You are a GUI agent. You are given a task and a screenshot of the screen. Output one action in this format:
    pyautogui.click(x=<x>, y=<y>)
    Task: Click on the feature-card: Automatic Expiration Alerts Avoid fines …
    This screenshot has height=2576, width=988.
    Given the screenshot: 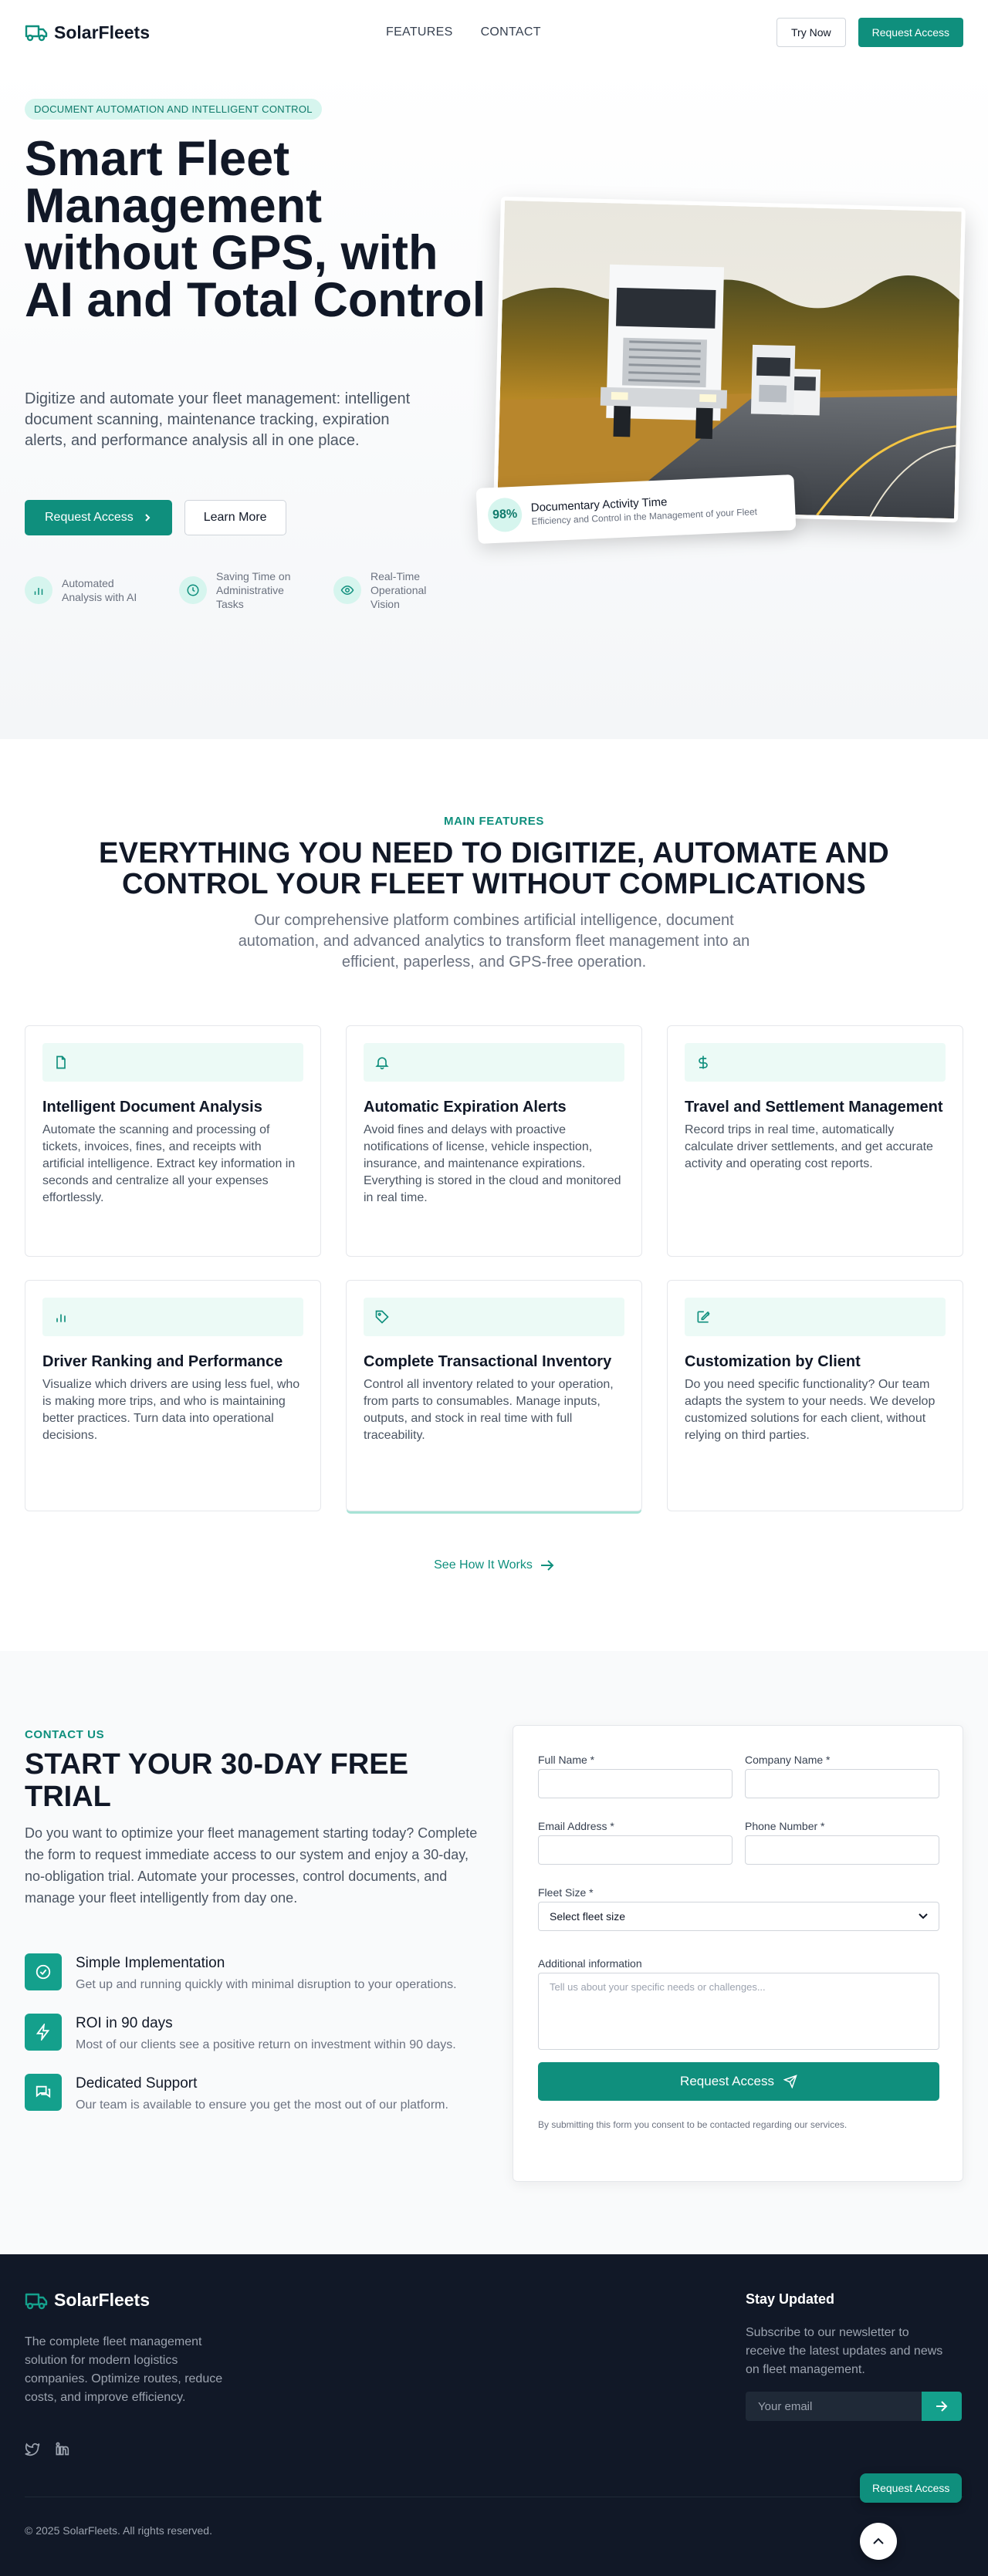 What is the action you would take?
    pyautogui.click(x=494, y=1141)
    